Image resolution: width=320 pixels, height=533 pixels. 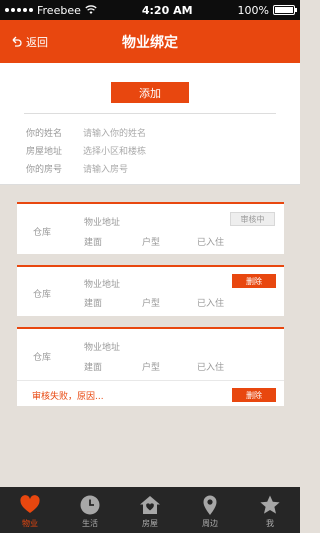 I want to click on status-right: 100%, so click(x=267, y=10).